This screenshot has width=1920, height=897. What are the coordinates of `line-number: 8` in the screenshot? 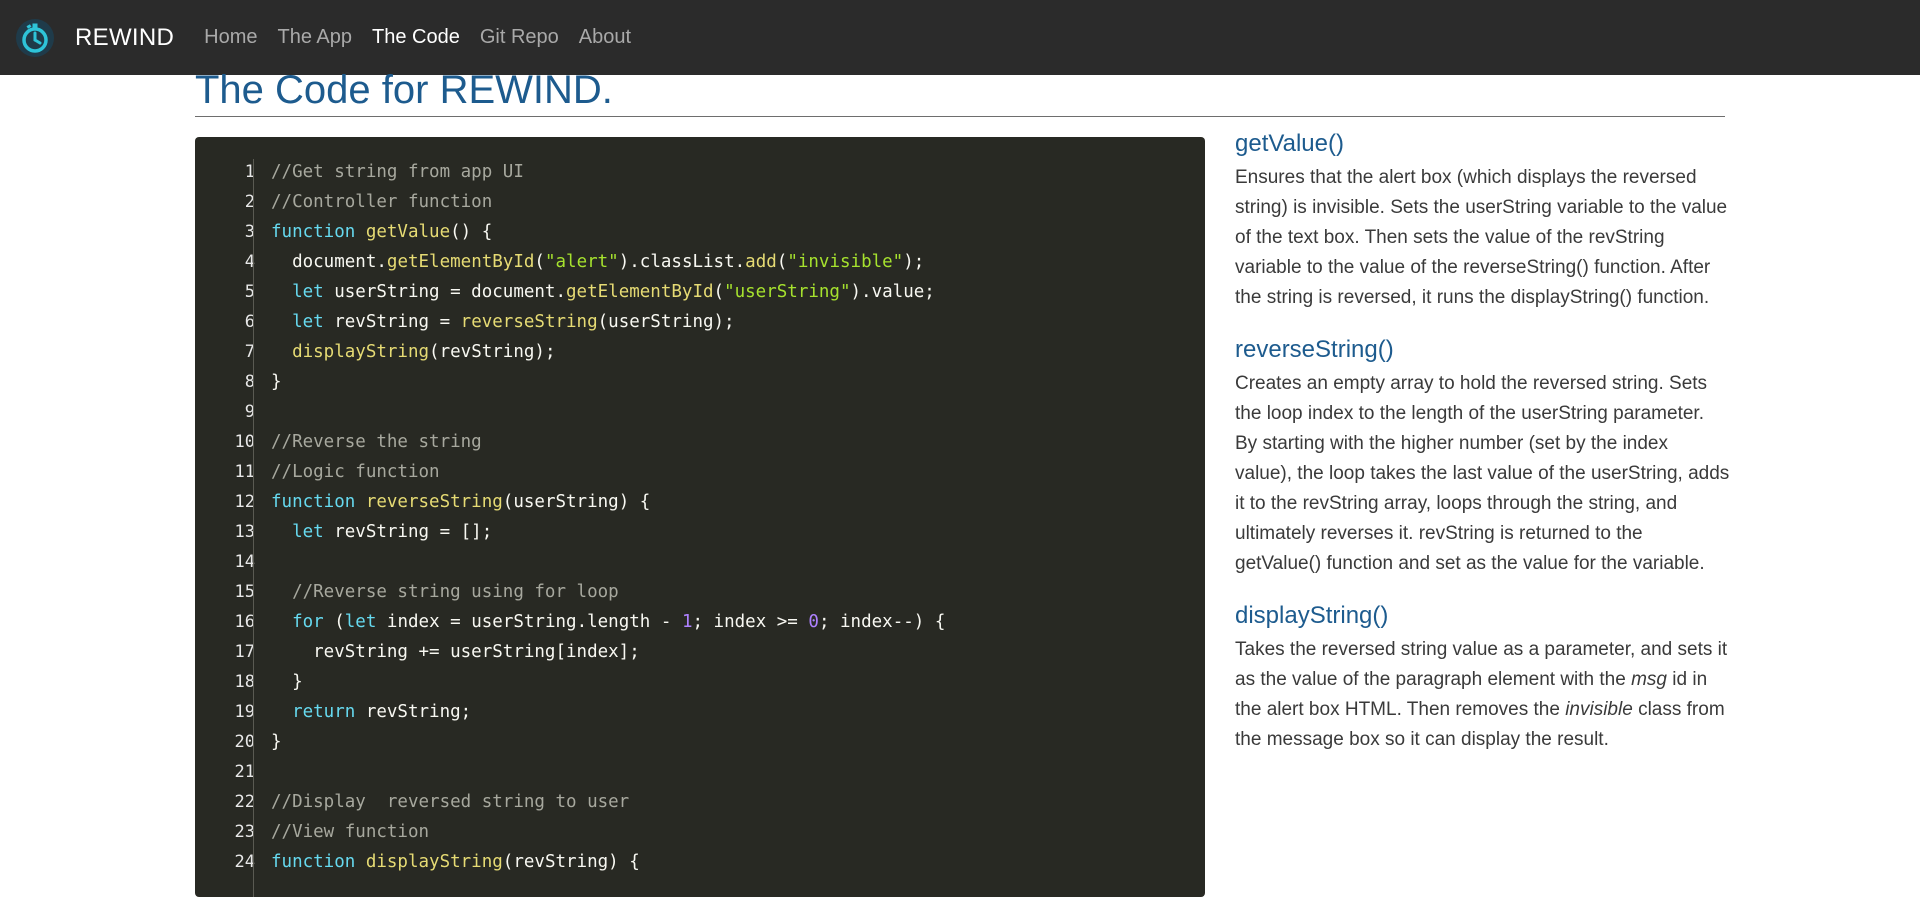 It's located at (249, 382).